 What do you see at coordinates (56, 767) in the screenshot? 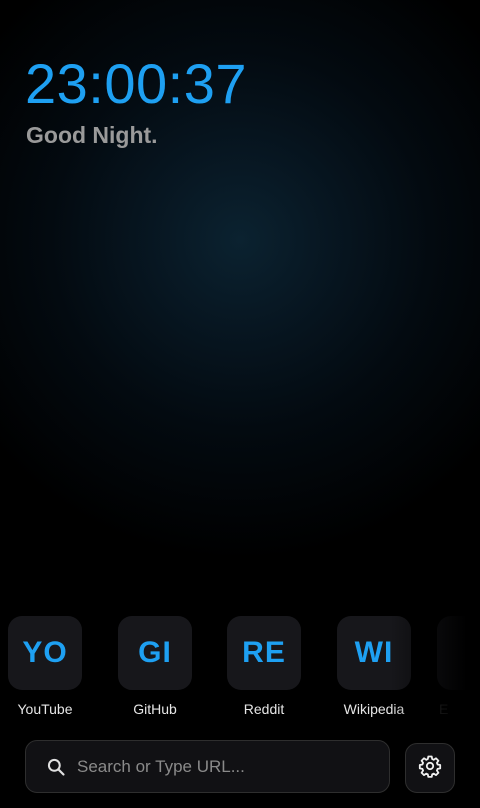
I see `search-icon` at bounding box center [56, 767].